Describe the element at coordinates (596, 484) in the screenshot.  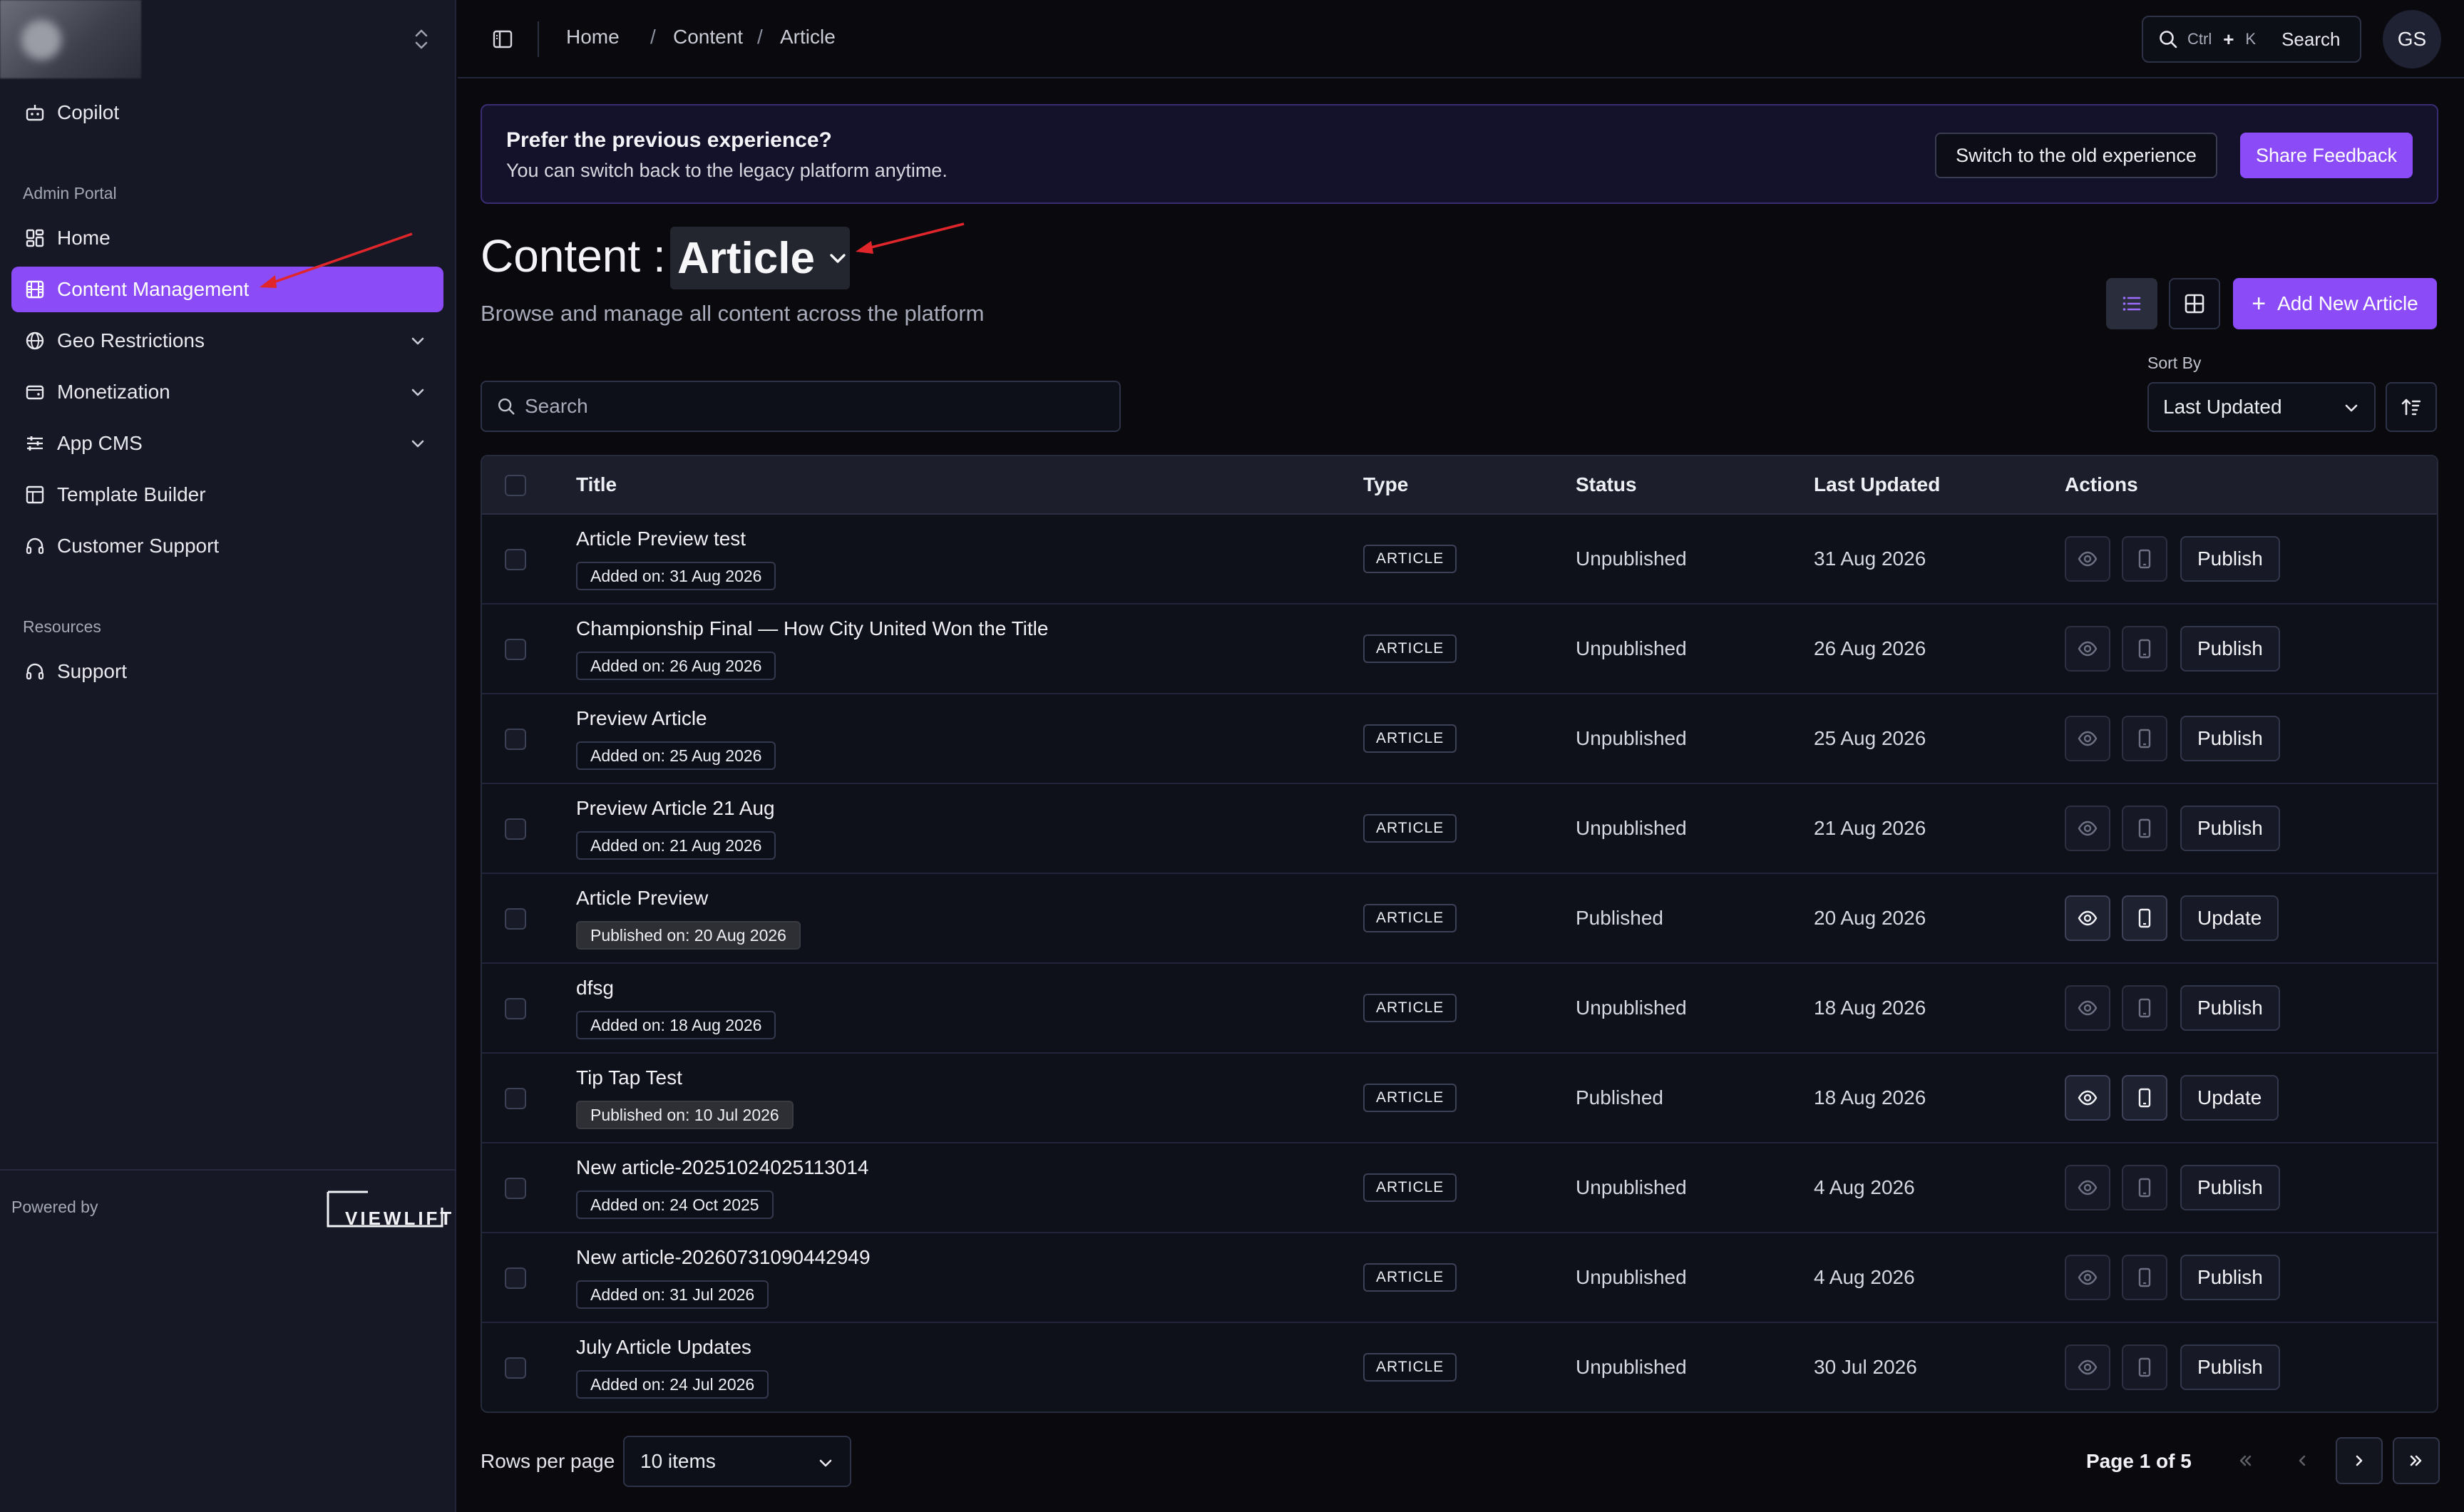
I see `column-title: Title` at that location.